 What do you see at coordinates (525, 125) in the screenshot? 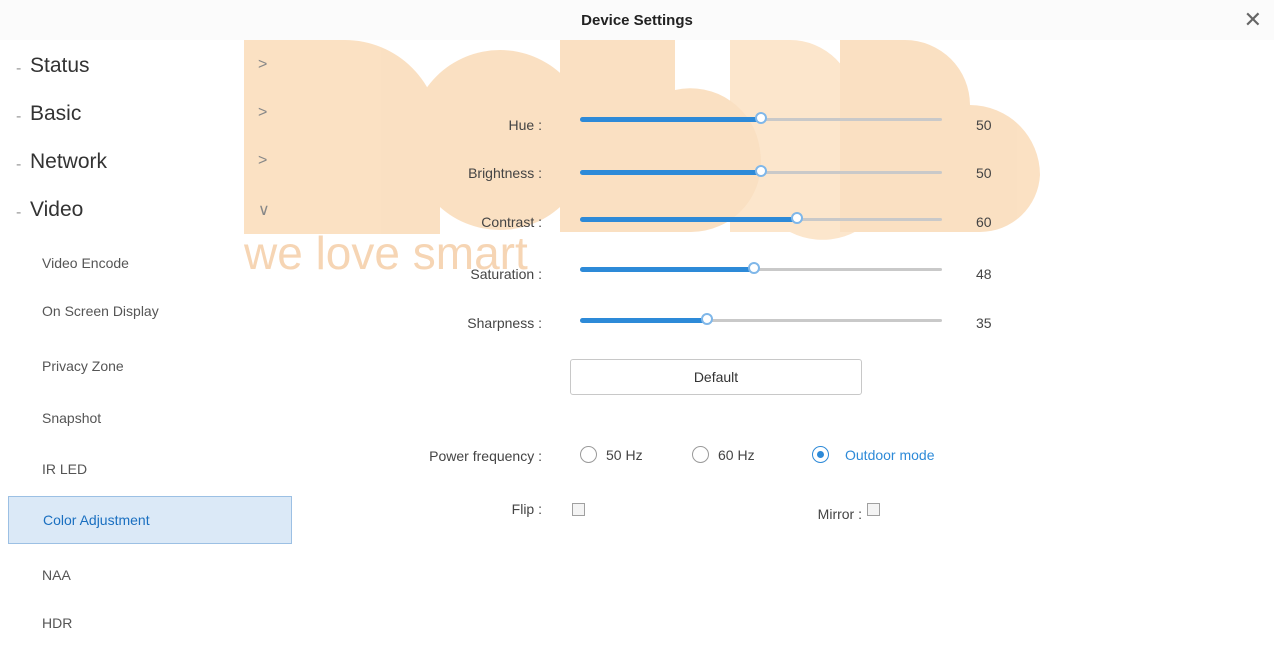
I see `hue-label: Hue :` at bounding box center [525, 125].